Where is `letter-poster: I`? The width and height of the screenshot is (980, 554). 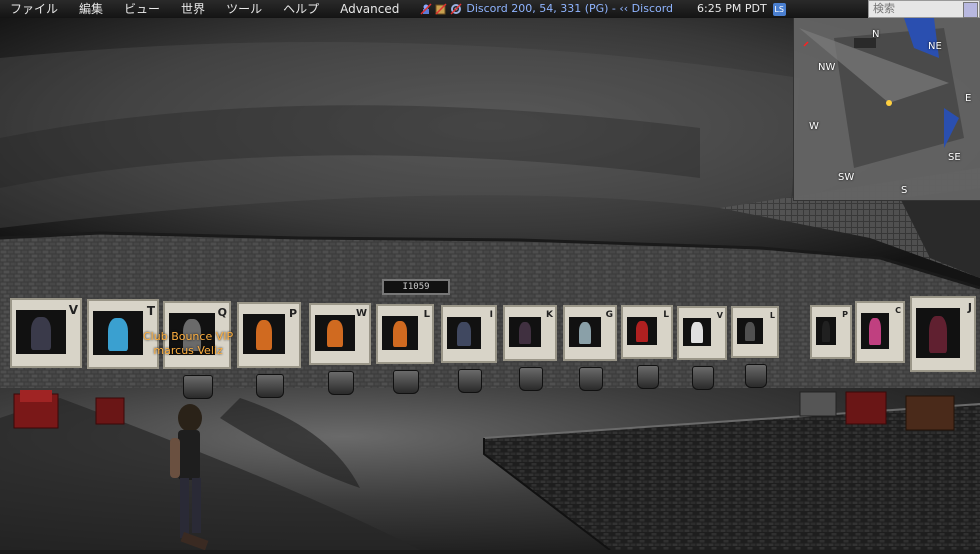 letter-poster: I is located at coordinates (469, 334).